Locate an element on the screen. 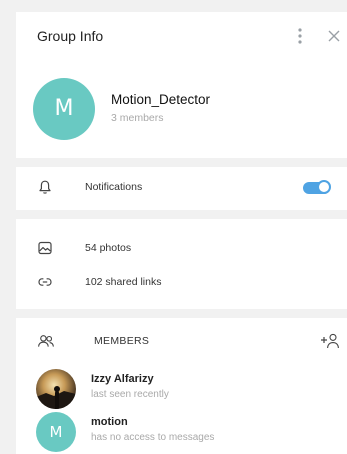 This screenshot has width=347, height=454. notifications-toggle is located at coordinates (317, 187).